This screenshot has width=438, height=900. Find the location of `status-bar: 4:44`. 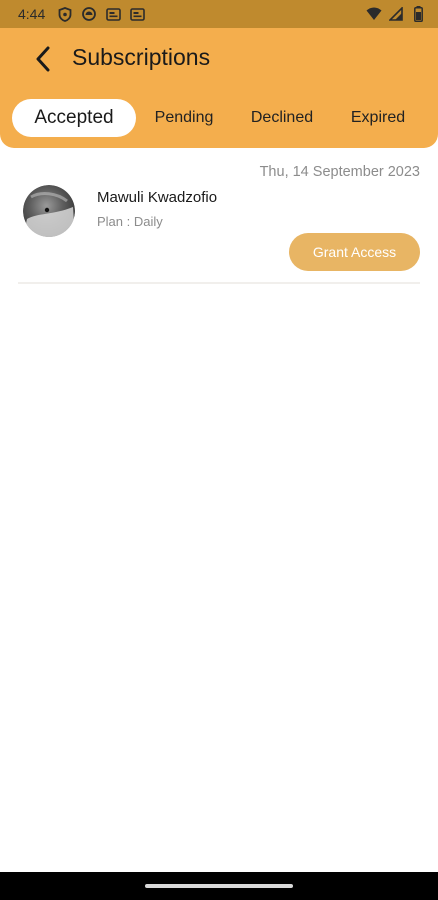

status-bar: 4:44 is located at coordinates (219, 14).